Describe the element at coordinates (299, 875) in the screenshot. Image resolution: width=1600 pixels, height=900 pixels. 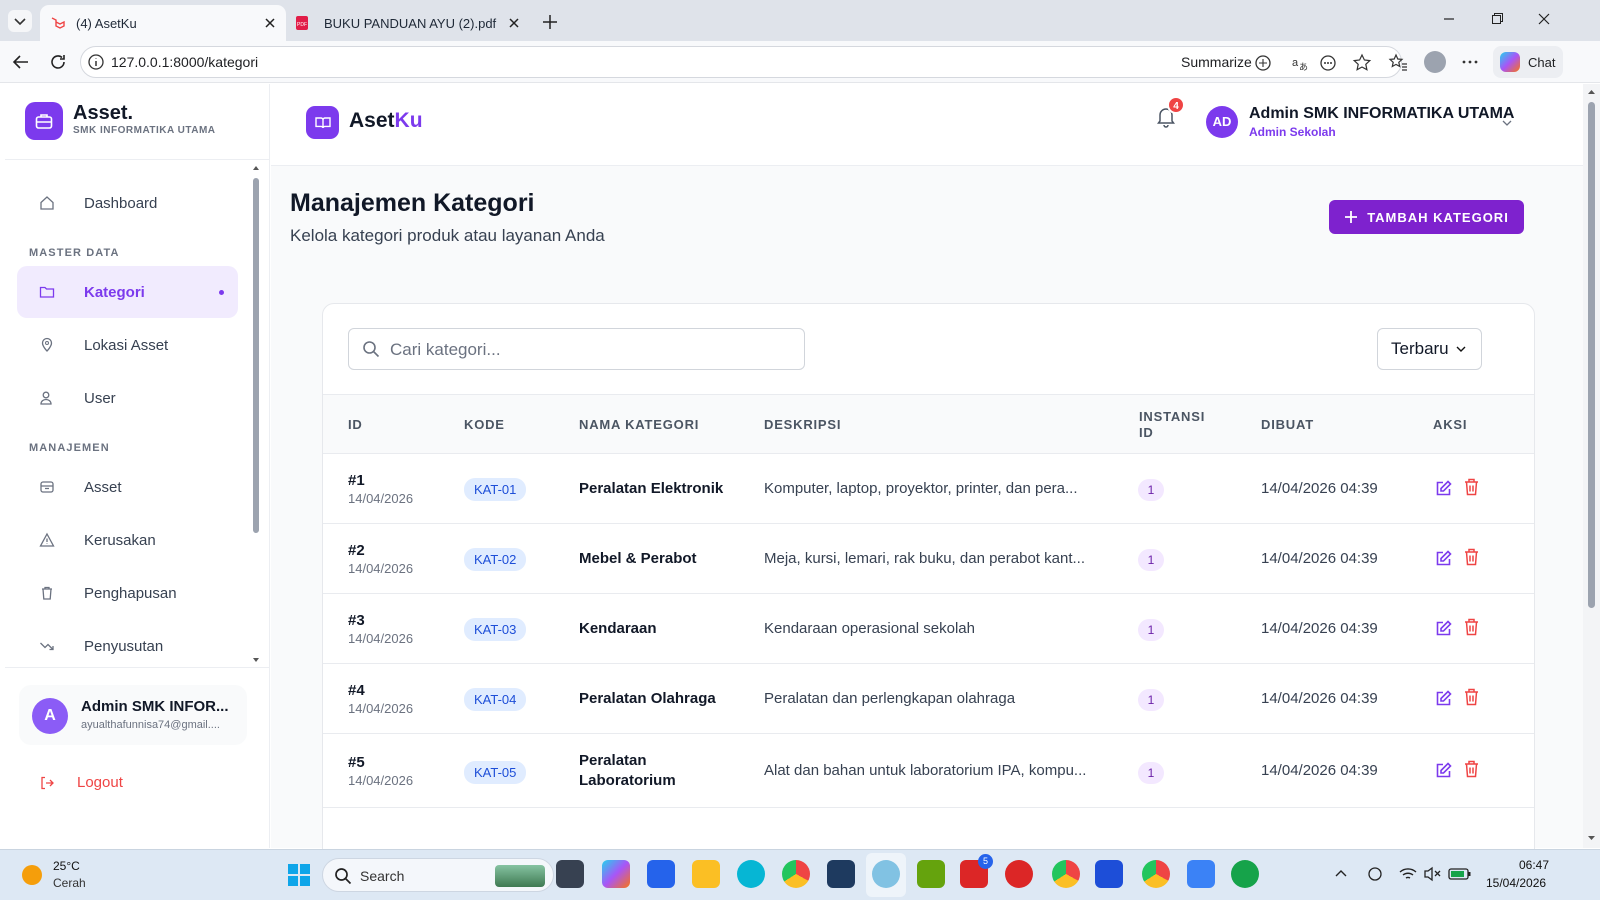
I see `windows-start-icon` at that location.